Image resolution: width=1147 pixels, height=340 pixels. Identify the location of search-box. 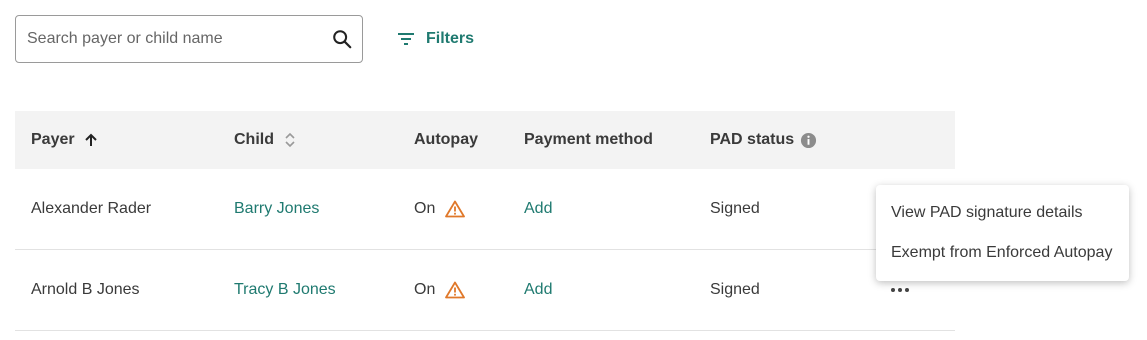
(189, 39).